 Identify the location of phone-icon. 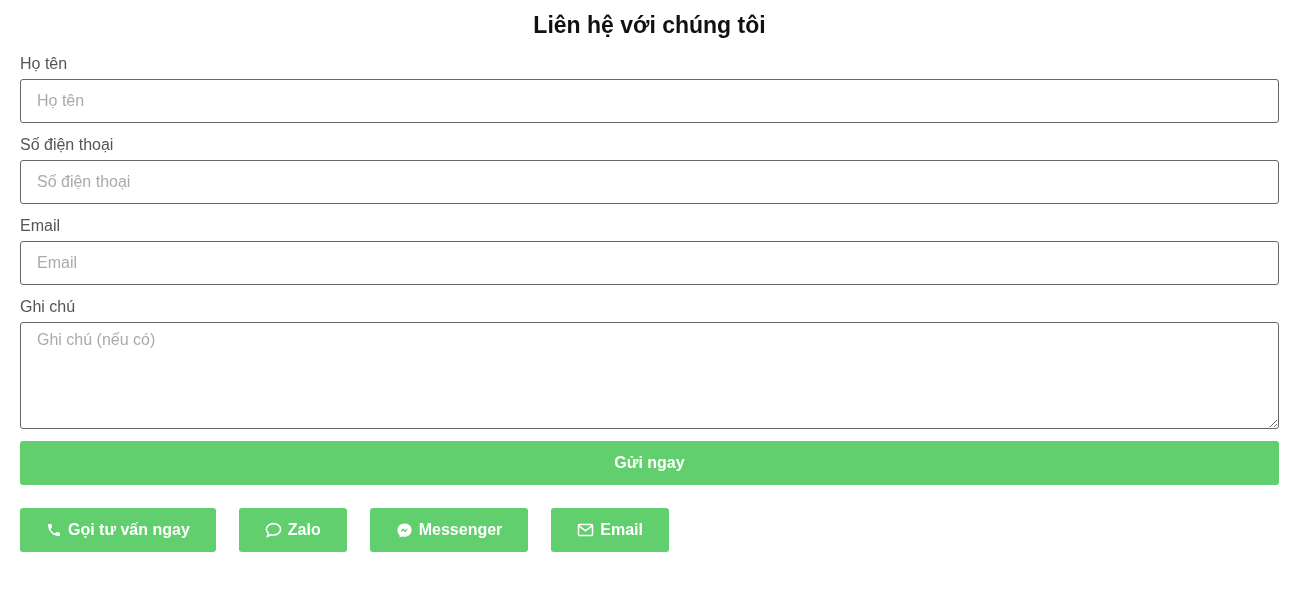
(54, 530).